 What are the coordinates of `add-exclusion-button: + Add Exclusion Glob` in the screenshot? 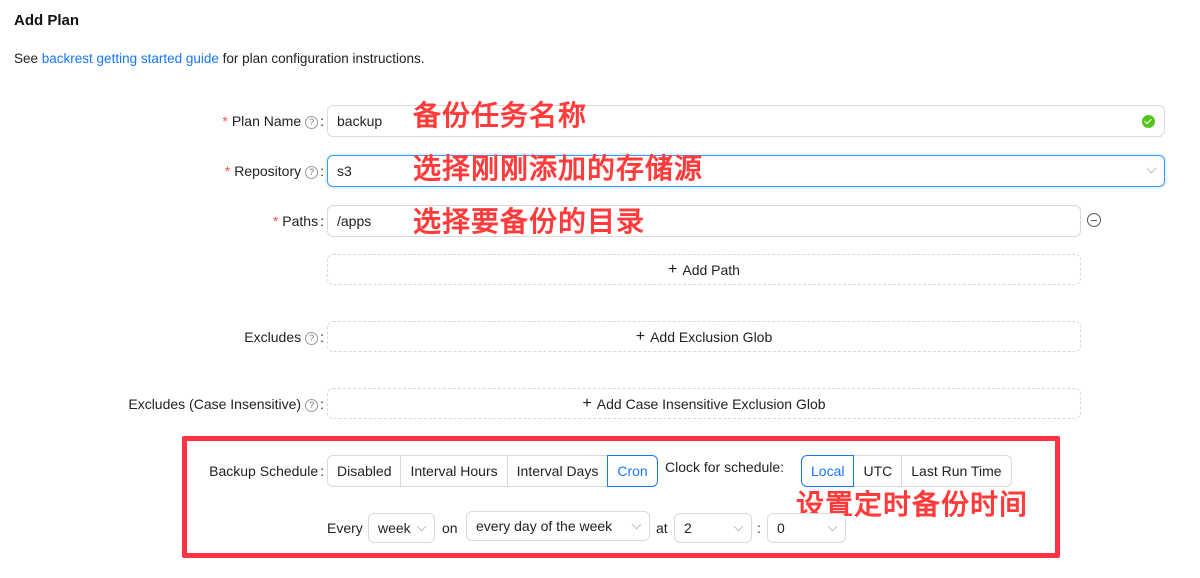 It's located at (704, 336).